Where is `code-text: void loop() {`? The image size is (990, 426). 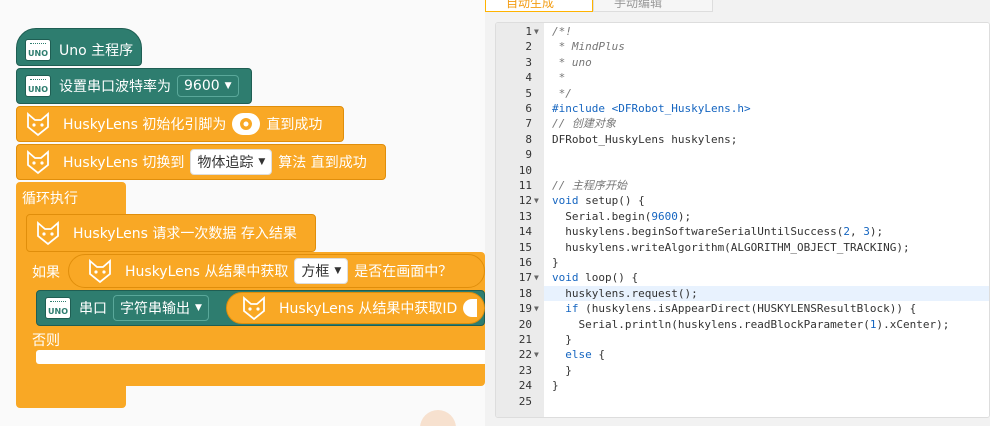
code-text: void loop() { is located at coordinates (595, 278).